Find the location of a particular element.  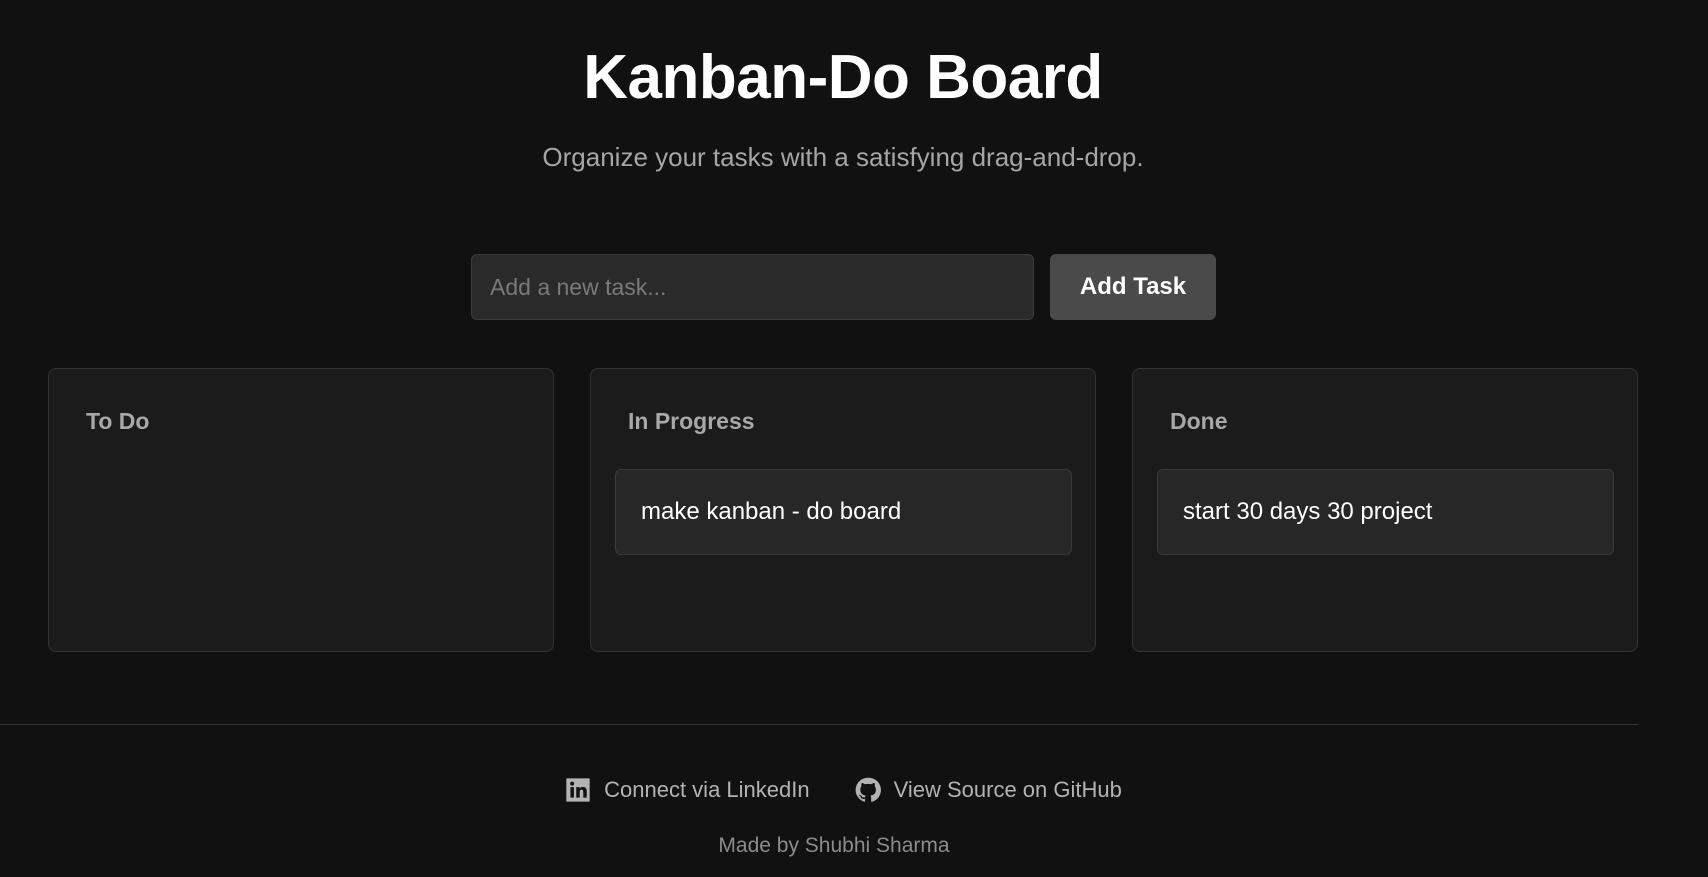

column-in-progress: In Progress make kanban - do board is located at coordinates (843, 510).